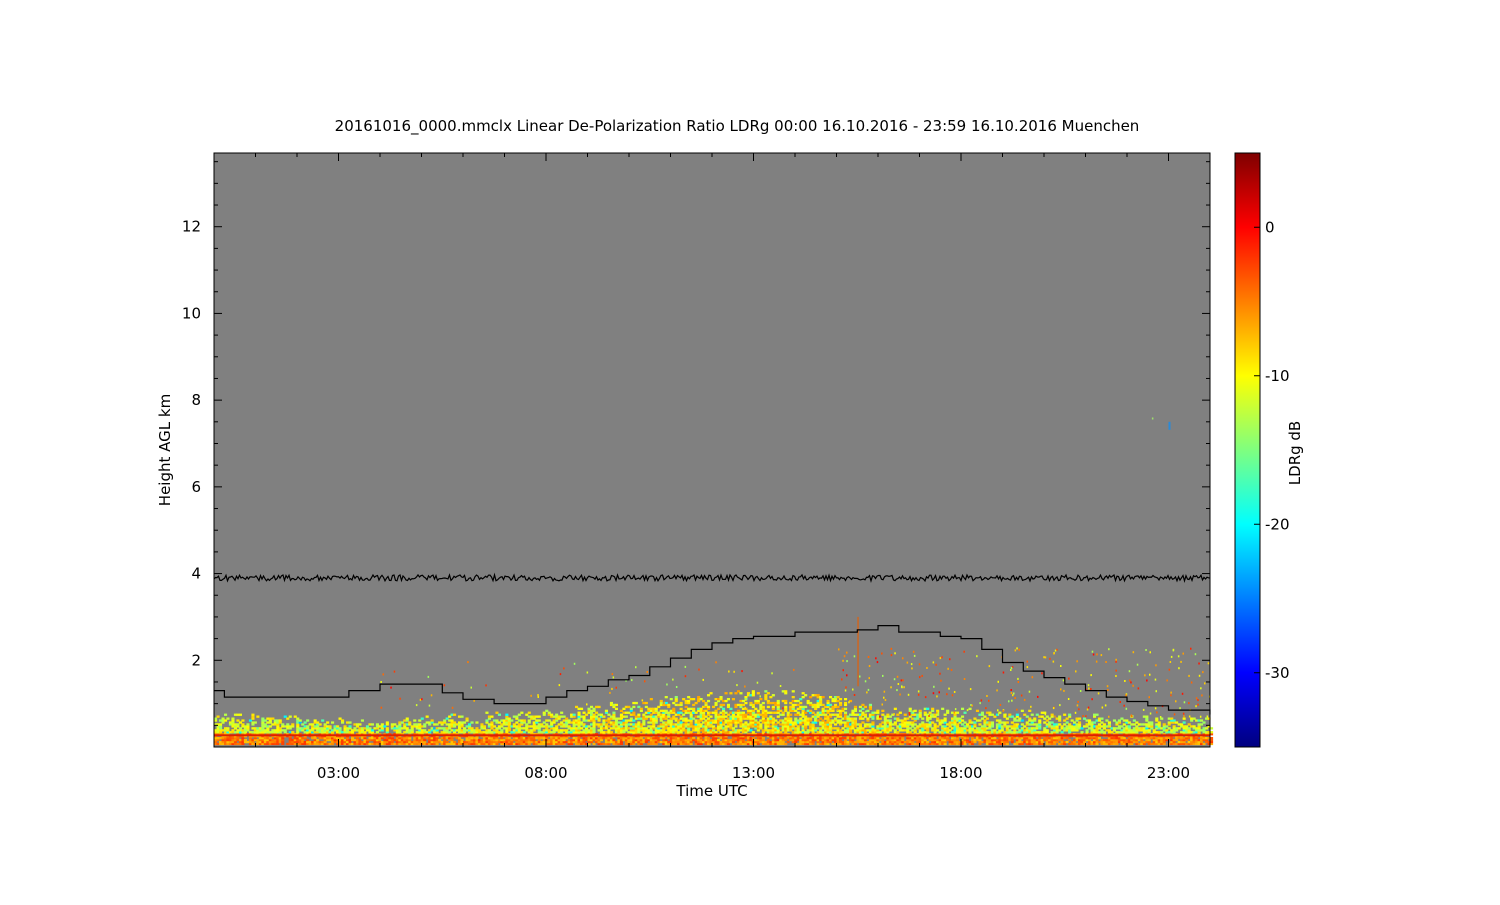 This screenshot has height=905, width=1500. What do you see at coordinates (712, 735) in the screenshot?
I see `clutter-line` at bounding box center [712, 735].